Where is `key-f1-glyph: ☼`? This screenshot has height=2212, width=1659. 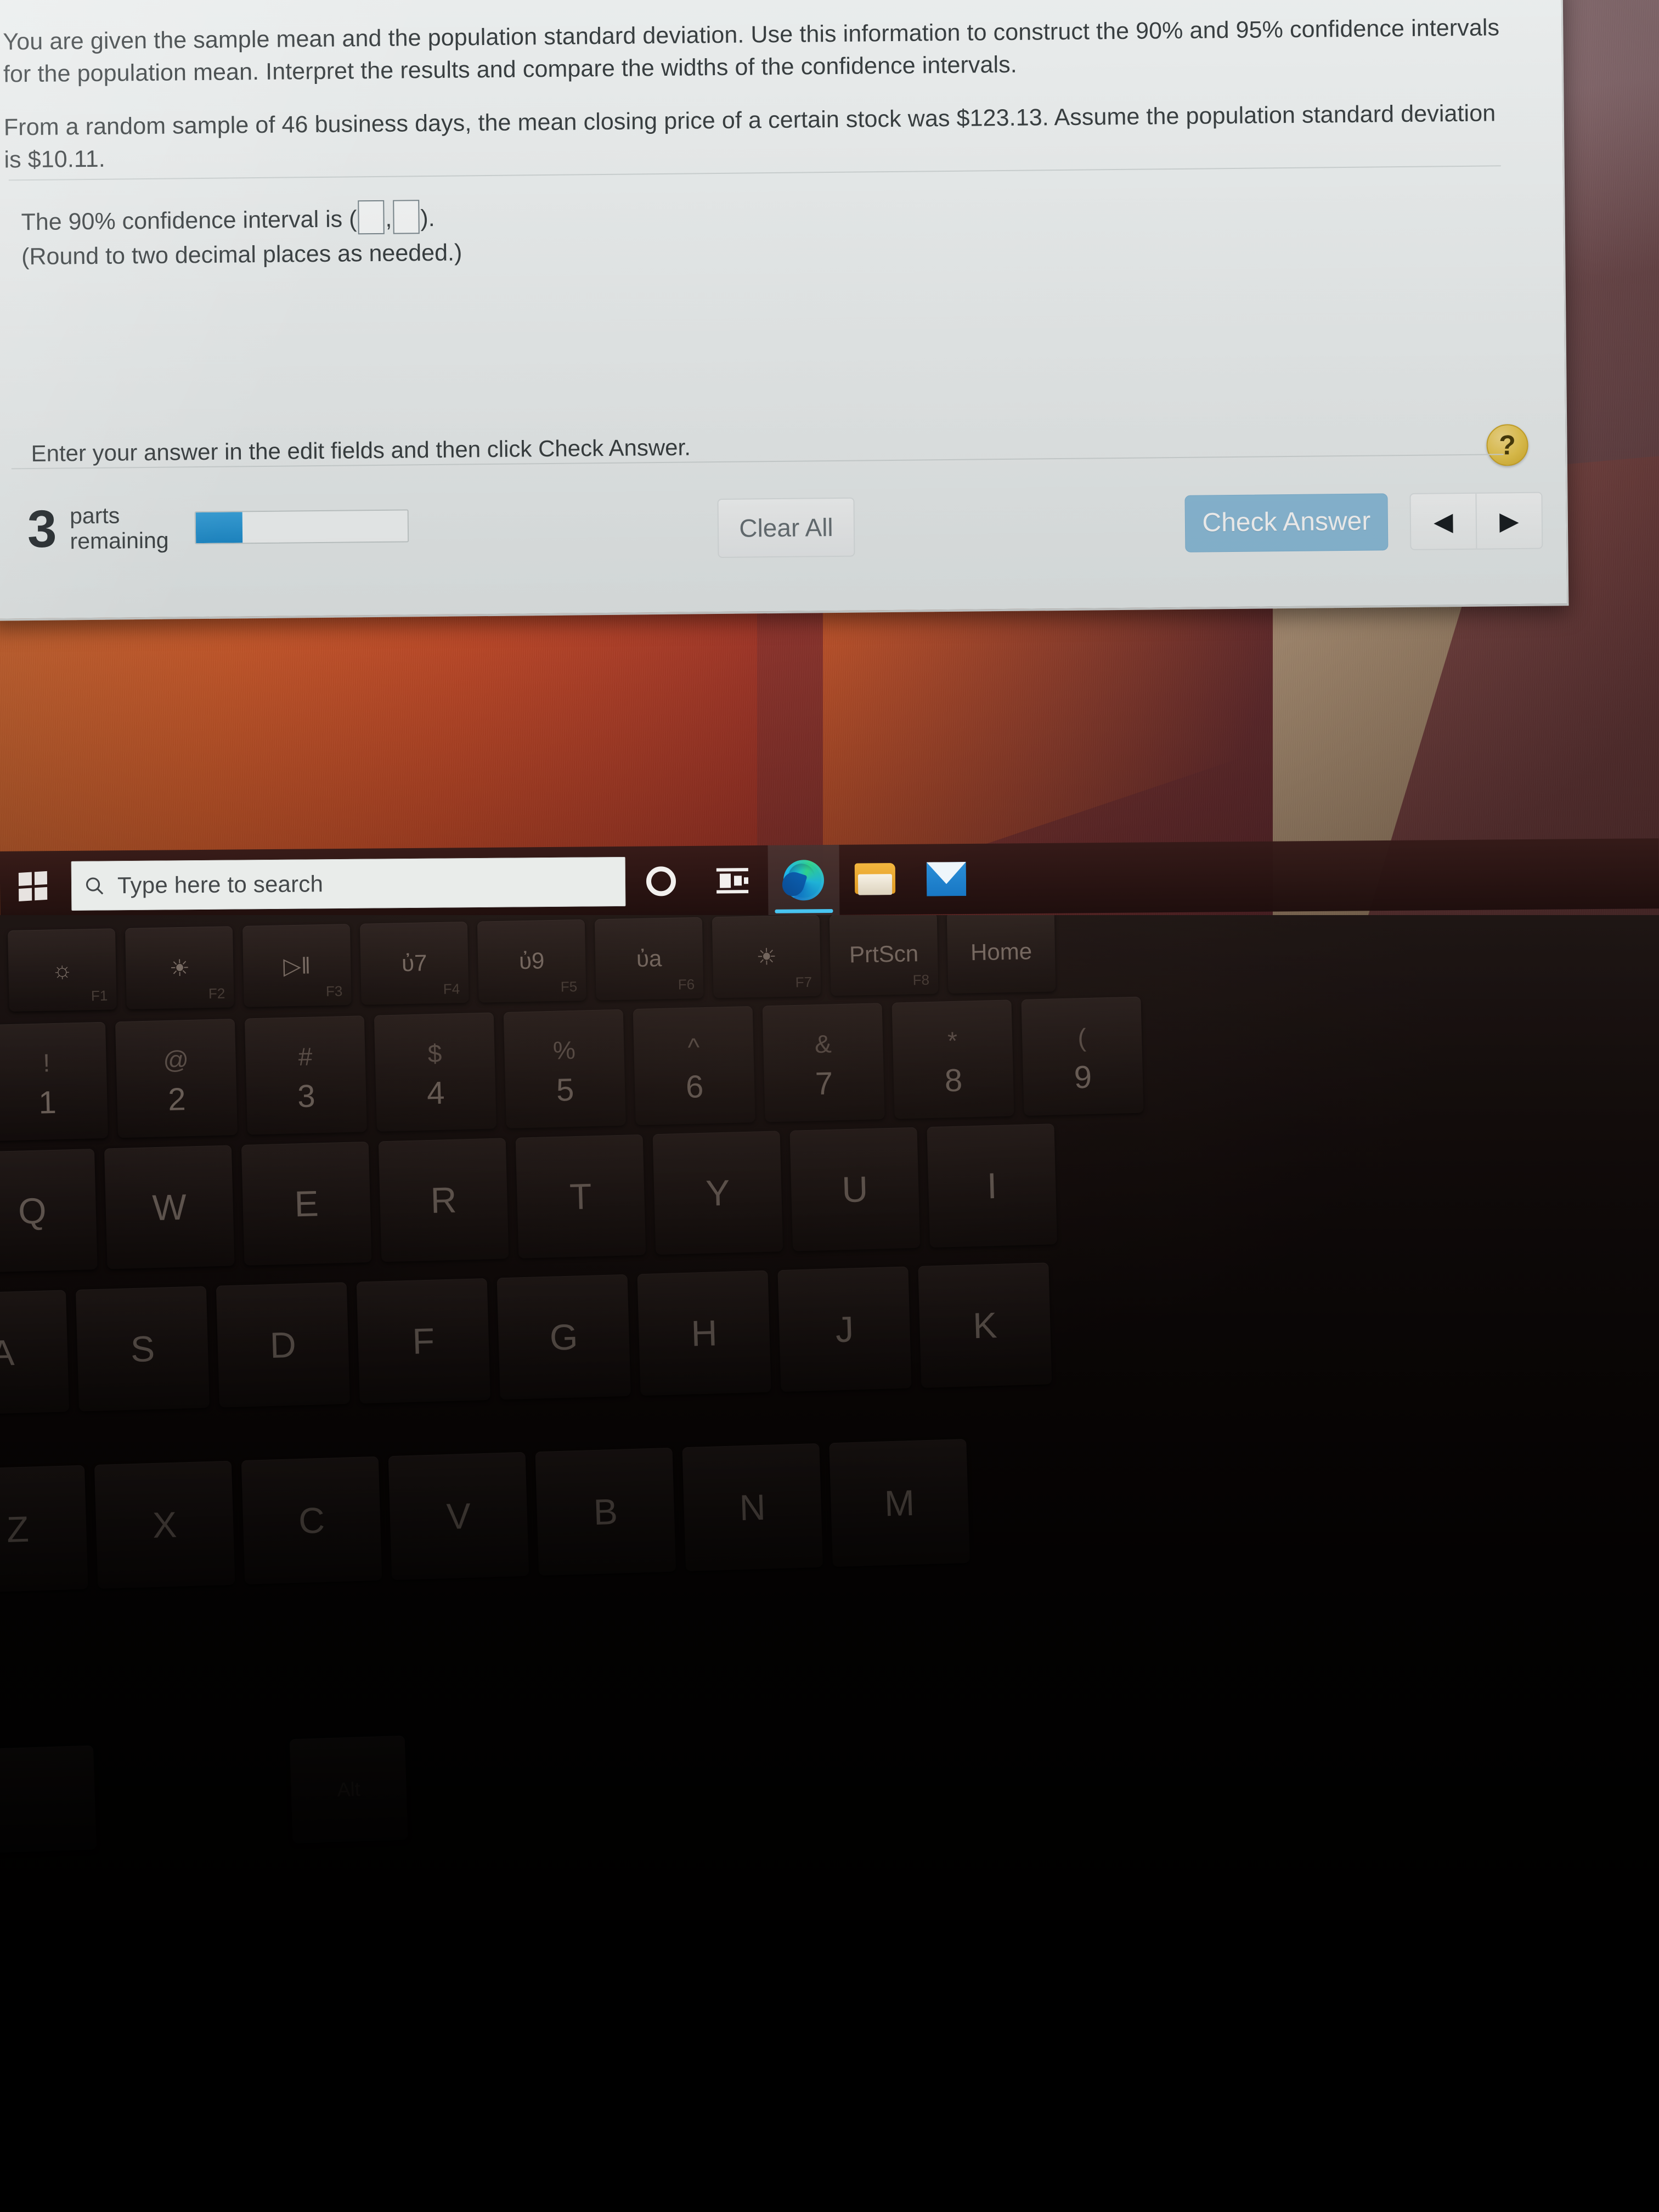
key-f1-glyph: ☼ is located at coordinates (62, 969).